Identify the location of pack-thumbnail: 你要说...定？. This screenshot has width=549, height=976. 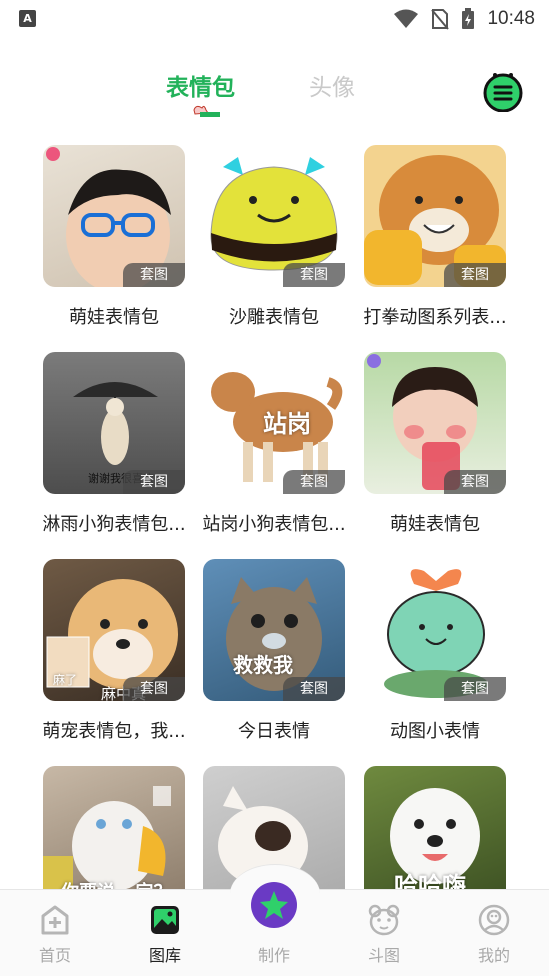
(114, 837).